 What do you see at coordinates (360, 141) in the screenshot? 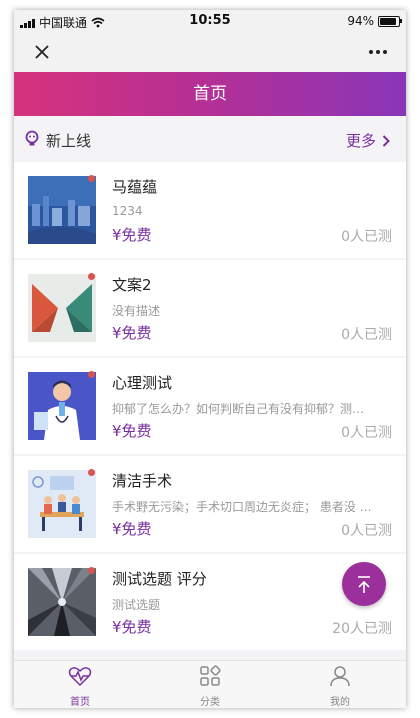
I see `more-label: 更多` at bounding box center [360, 141].